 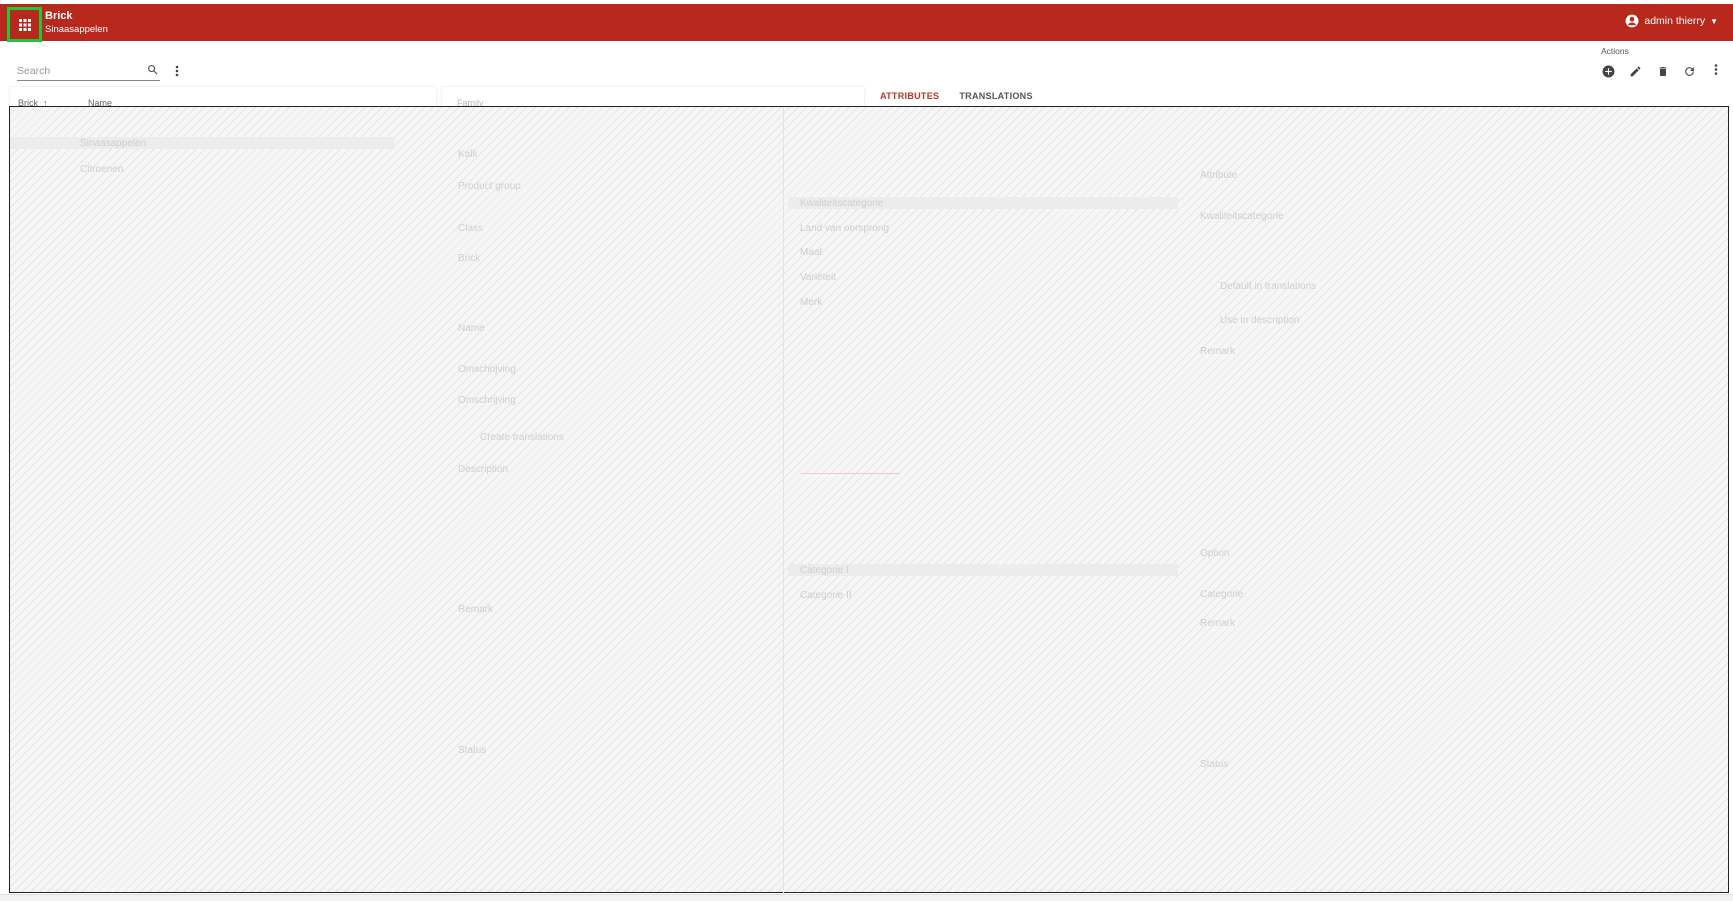 What do you see at coordinates (177, 71) in the screenshot?
I see `list-more-icon` at bounding box center [177, 71].